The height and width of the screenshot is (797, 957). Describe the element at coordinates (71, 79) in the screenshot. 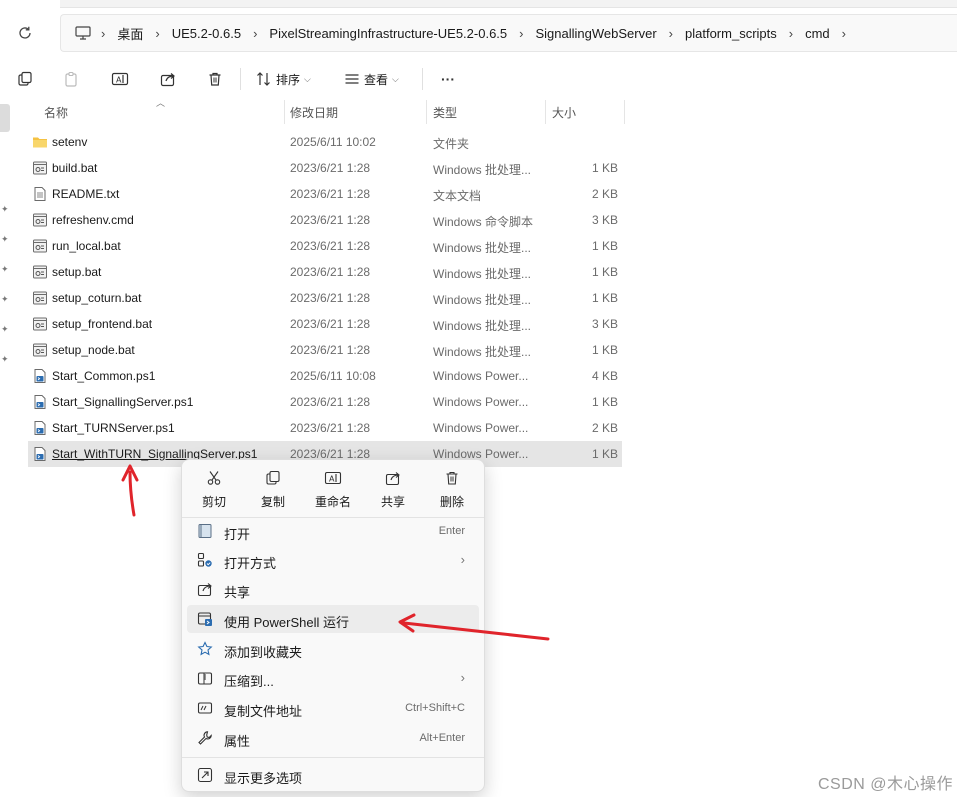

I see `paste-button` at that location.